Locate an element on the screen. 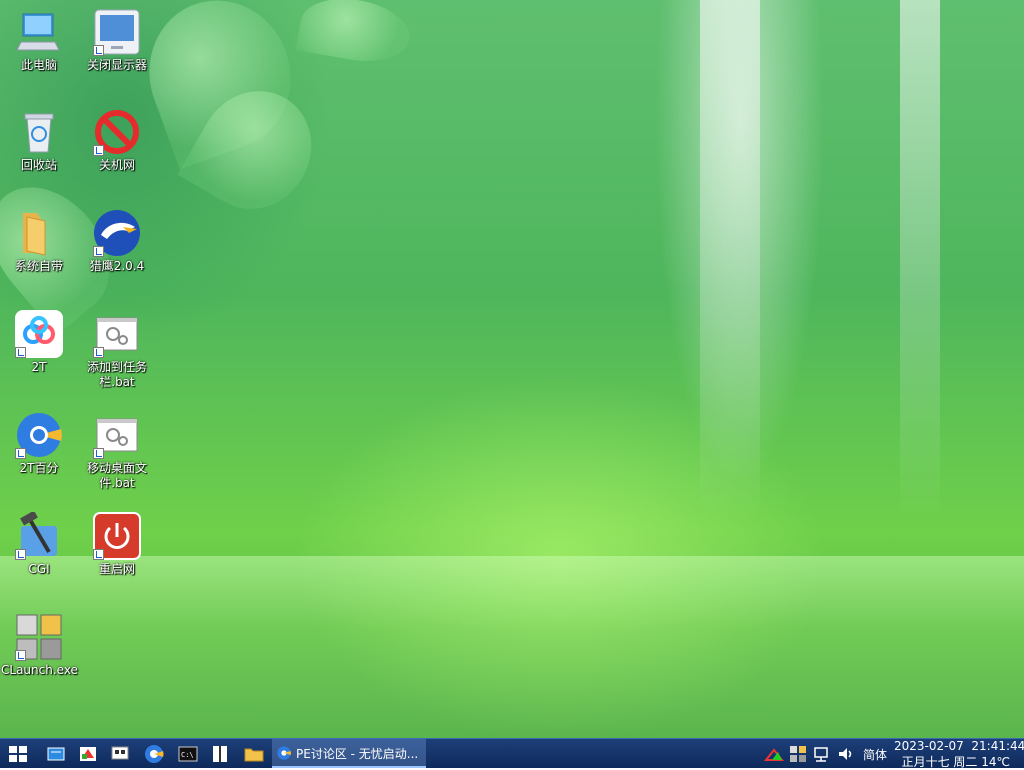  desktop-icon-system-tools: 系统自带 is located at coordinates (39, 241).